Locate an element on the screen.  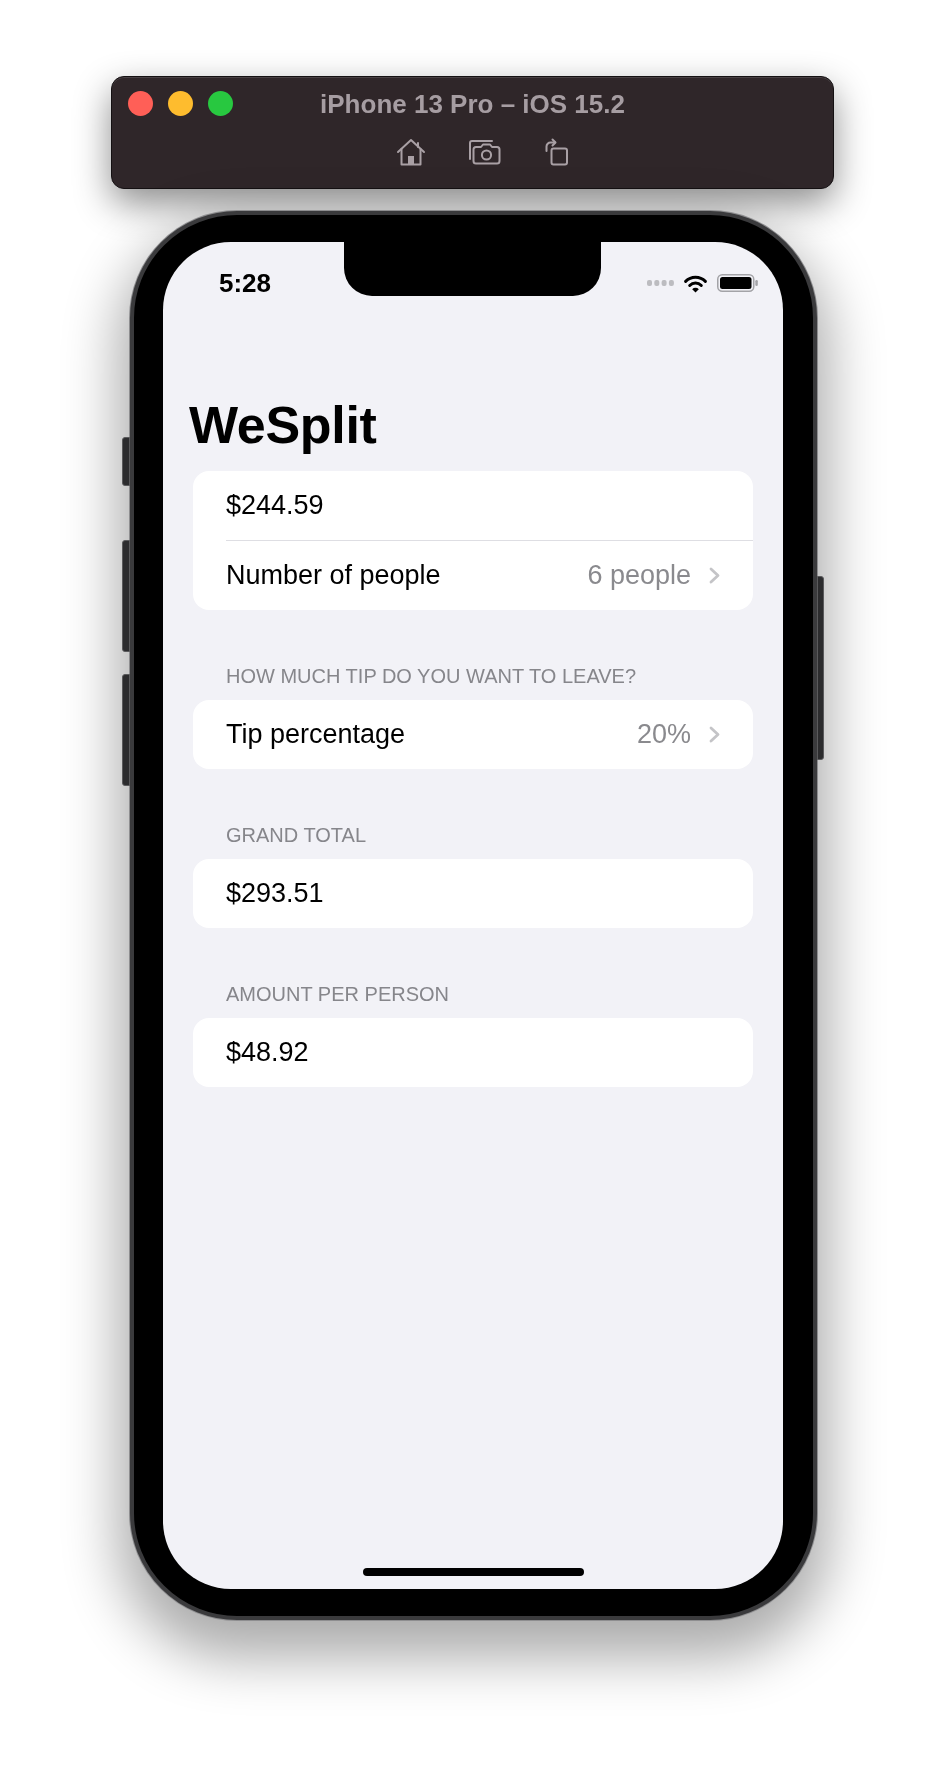
simulator-title: iPhone 13 Pro – iOS 15.2 is located at coordinates (472, 103).